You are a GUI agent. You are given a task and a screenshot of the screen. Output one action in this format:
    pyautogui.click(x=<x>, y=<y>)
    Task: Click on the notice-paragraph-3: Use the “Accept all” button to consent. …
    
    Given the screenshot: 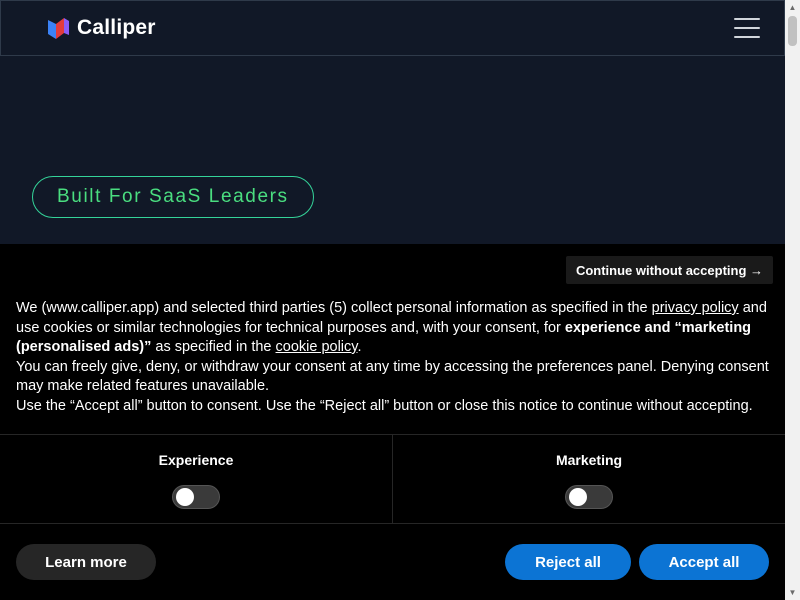 What is the action you would take?
    pyautogui.click(x=384, y=405)
    